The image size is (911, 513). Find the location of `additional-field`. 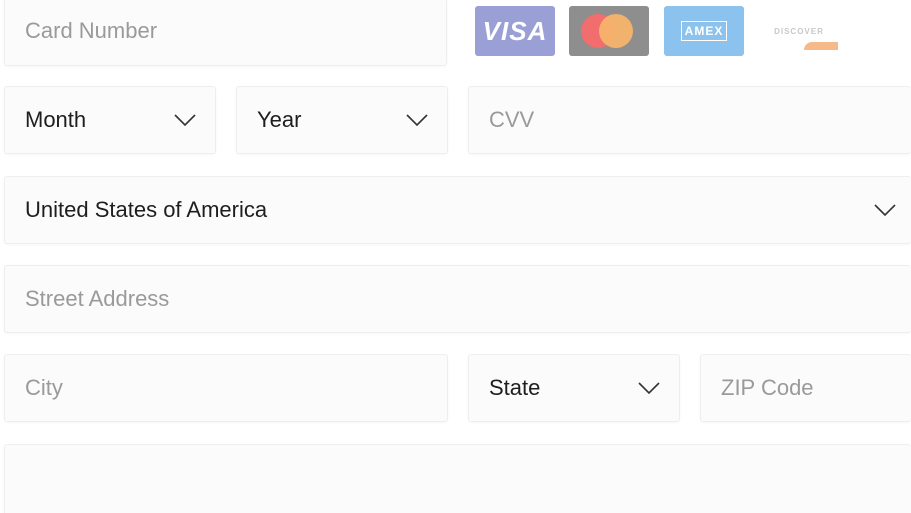

additional-field is located at coordinates (457, 478).